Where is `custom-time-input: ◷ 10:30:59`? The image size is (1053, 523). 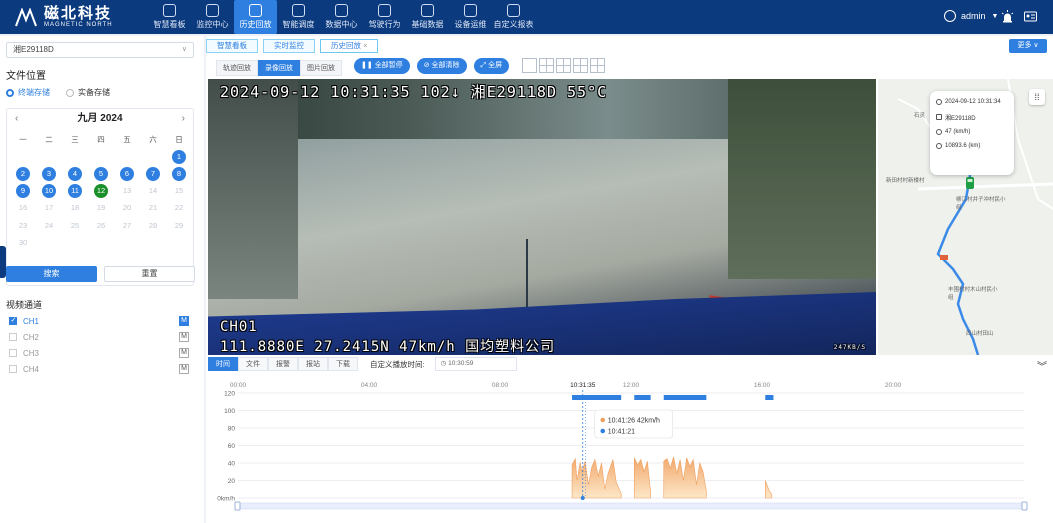
custom-time-input: ◷ 10:30:59 is located at coordinates (475, 364).